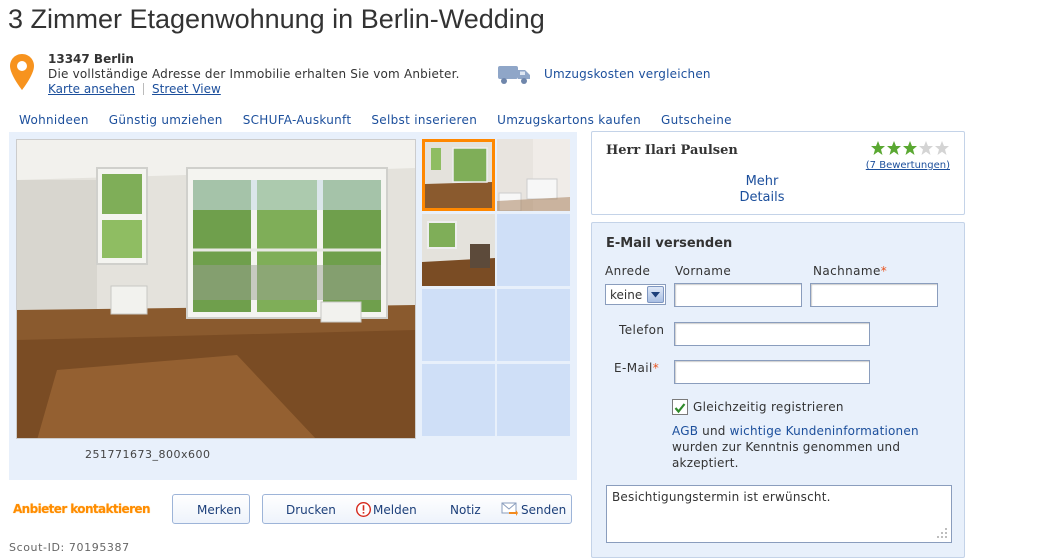  What do you see at coordinates (779, 514) in the screenshot?
I see `message-textarea: Besichtigungstermin ist erwünscht.` at bounding box center [779, 514].